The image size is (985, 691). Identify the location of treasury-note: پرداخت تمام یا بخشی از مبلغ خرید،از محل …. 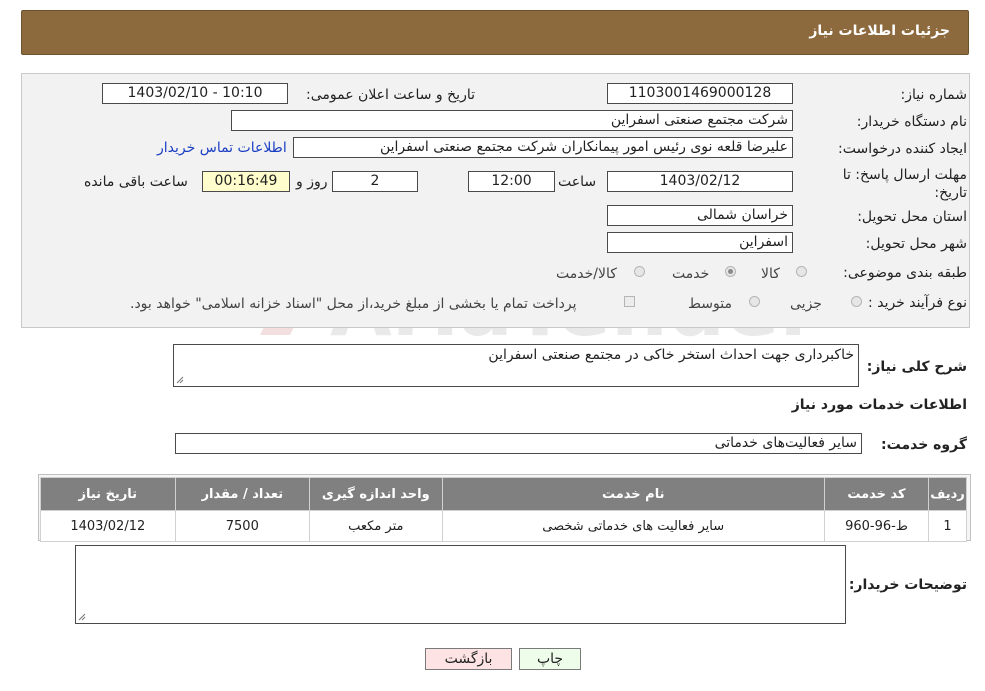
(353, 304).